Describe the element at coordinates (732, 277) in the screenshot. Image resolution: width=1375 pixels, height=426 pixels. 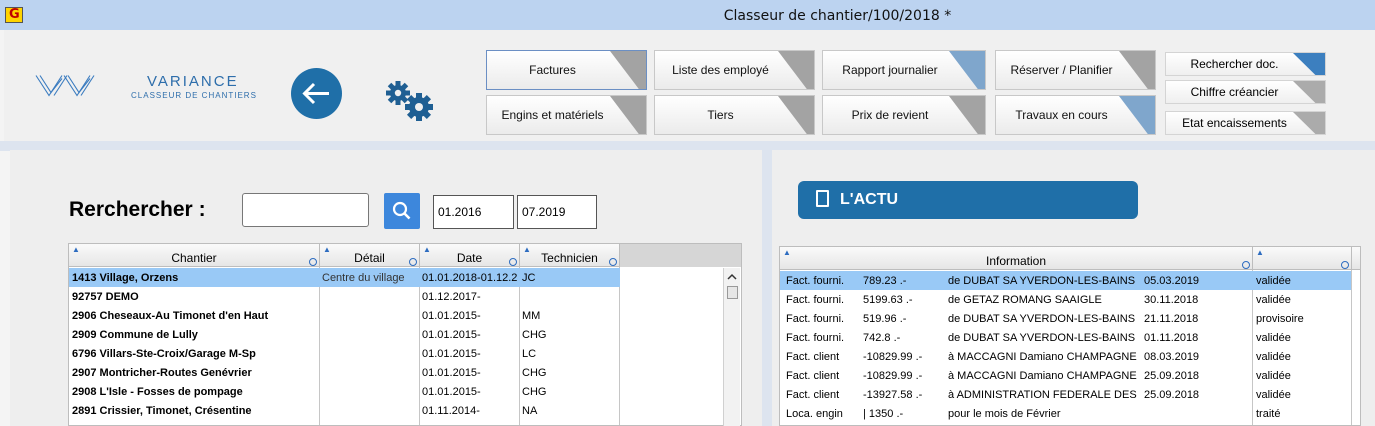
I see `scroll-up-icon` at that location.